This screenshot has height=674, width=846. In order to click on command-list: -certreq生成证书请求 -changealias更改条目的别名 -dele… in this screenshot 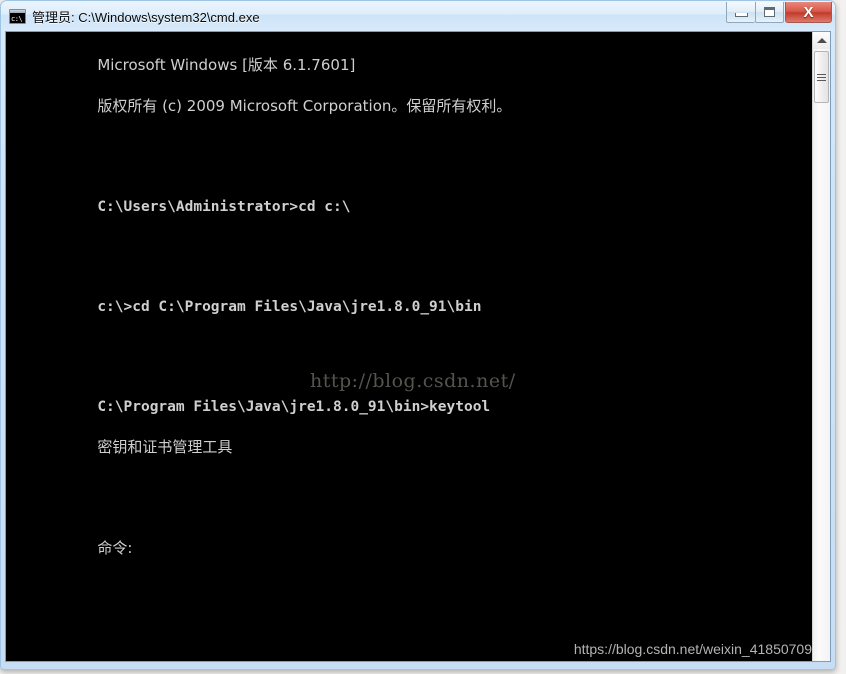, I will do `click(411, 660)`.